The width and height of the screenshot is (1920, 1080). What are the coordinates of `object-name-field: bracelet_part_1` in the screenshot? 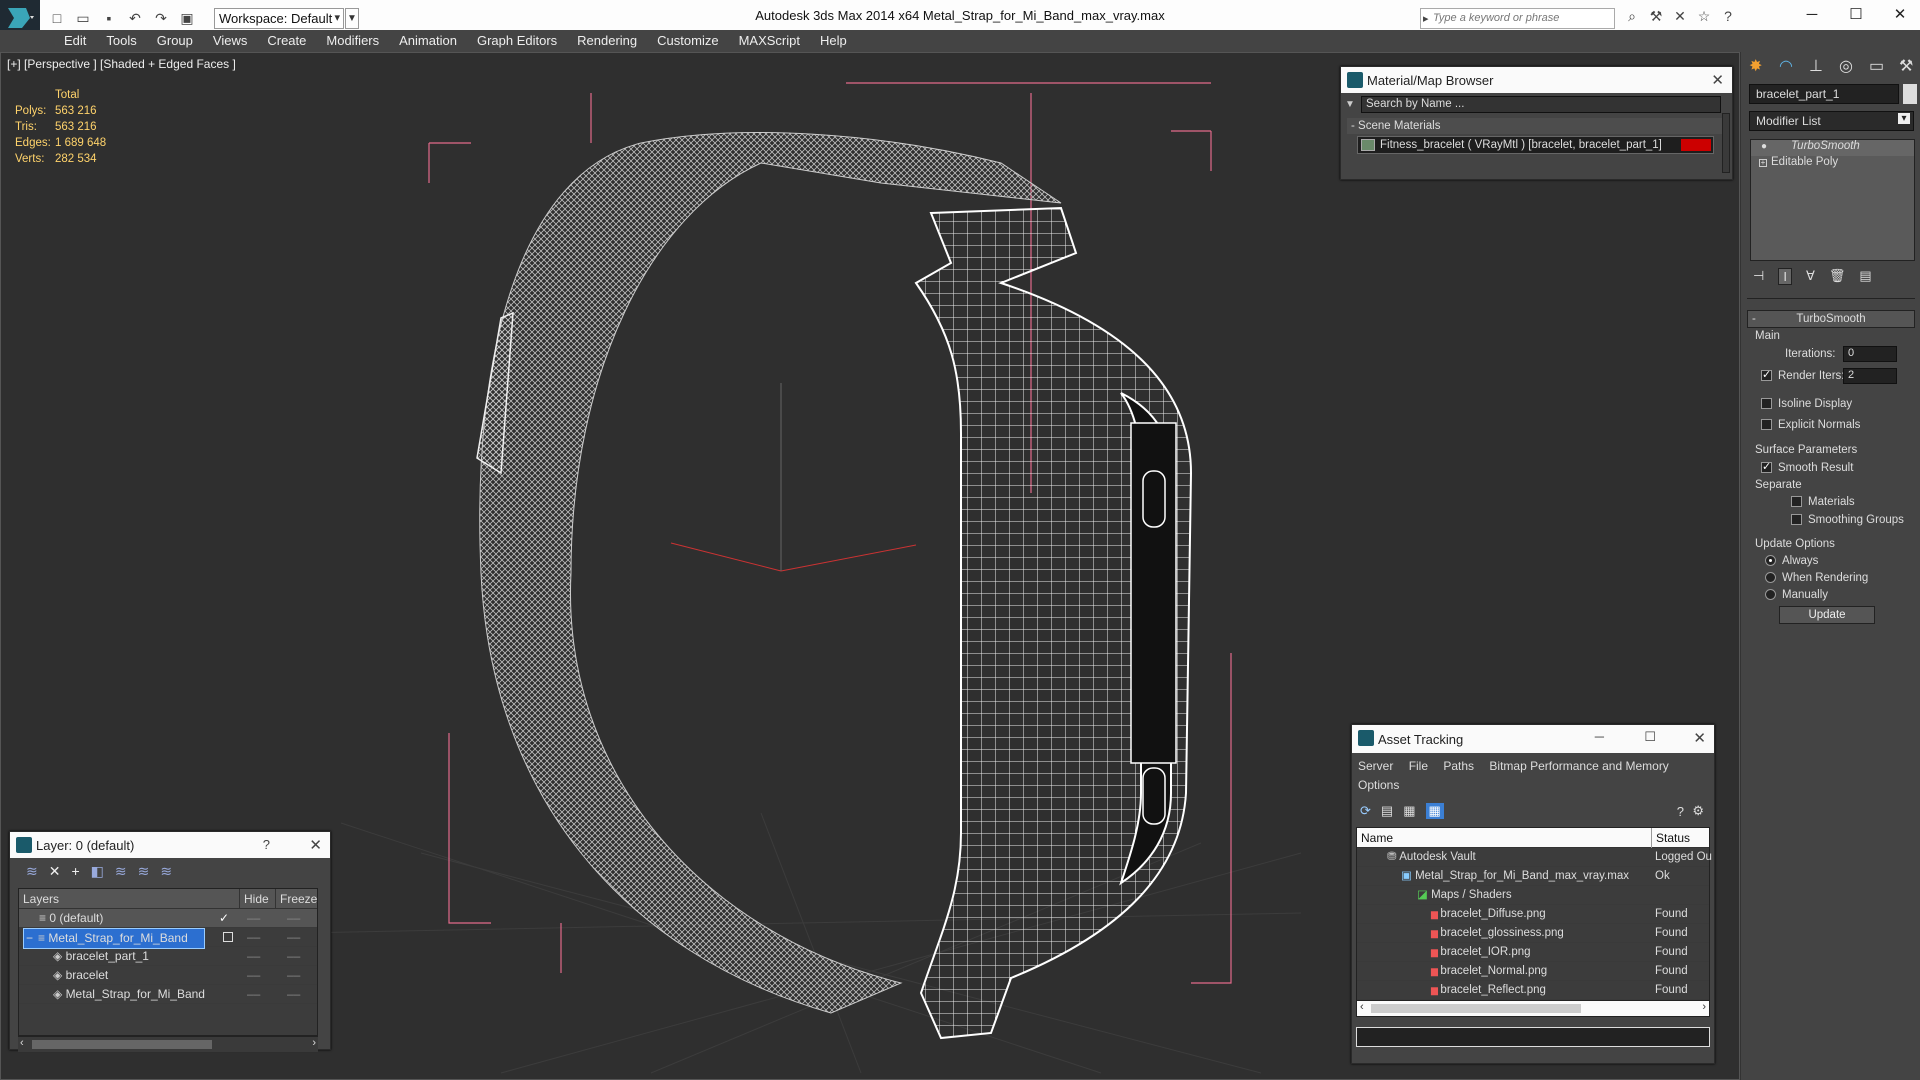 It's located at (1824, 94).